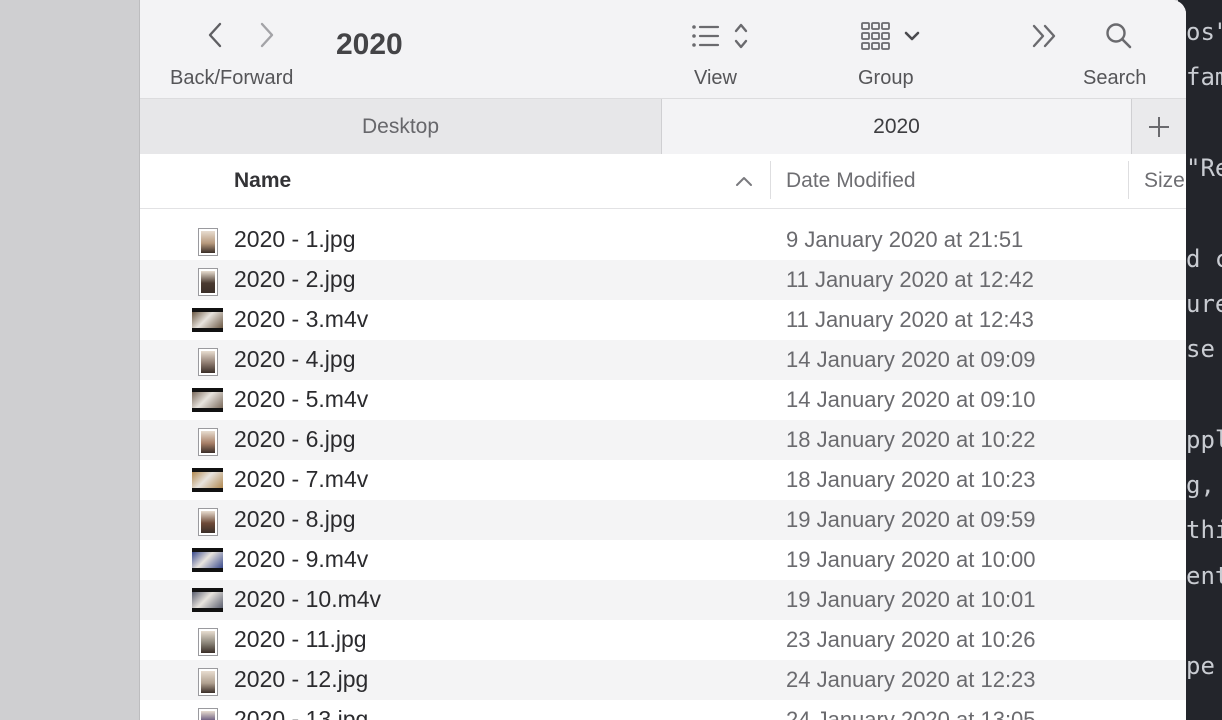 The width and height of the screenshot is (1222, 720). I want to click on file-name: 2020 - 3.m4v, so click(301, 319).